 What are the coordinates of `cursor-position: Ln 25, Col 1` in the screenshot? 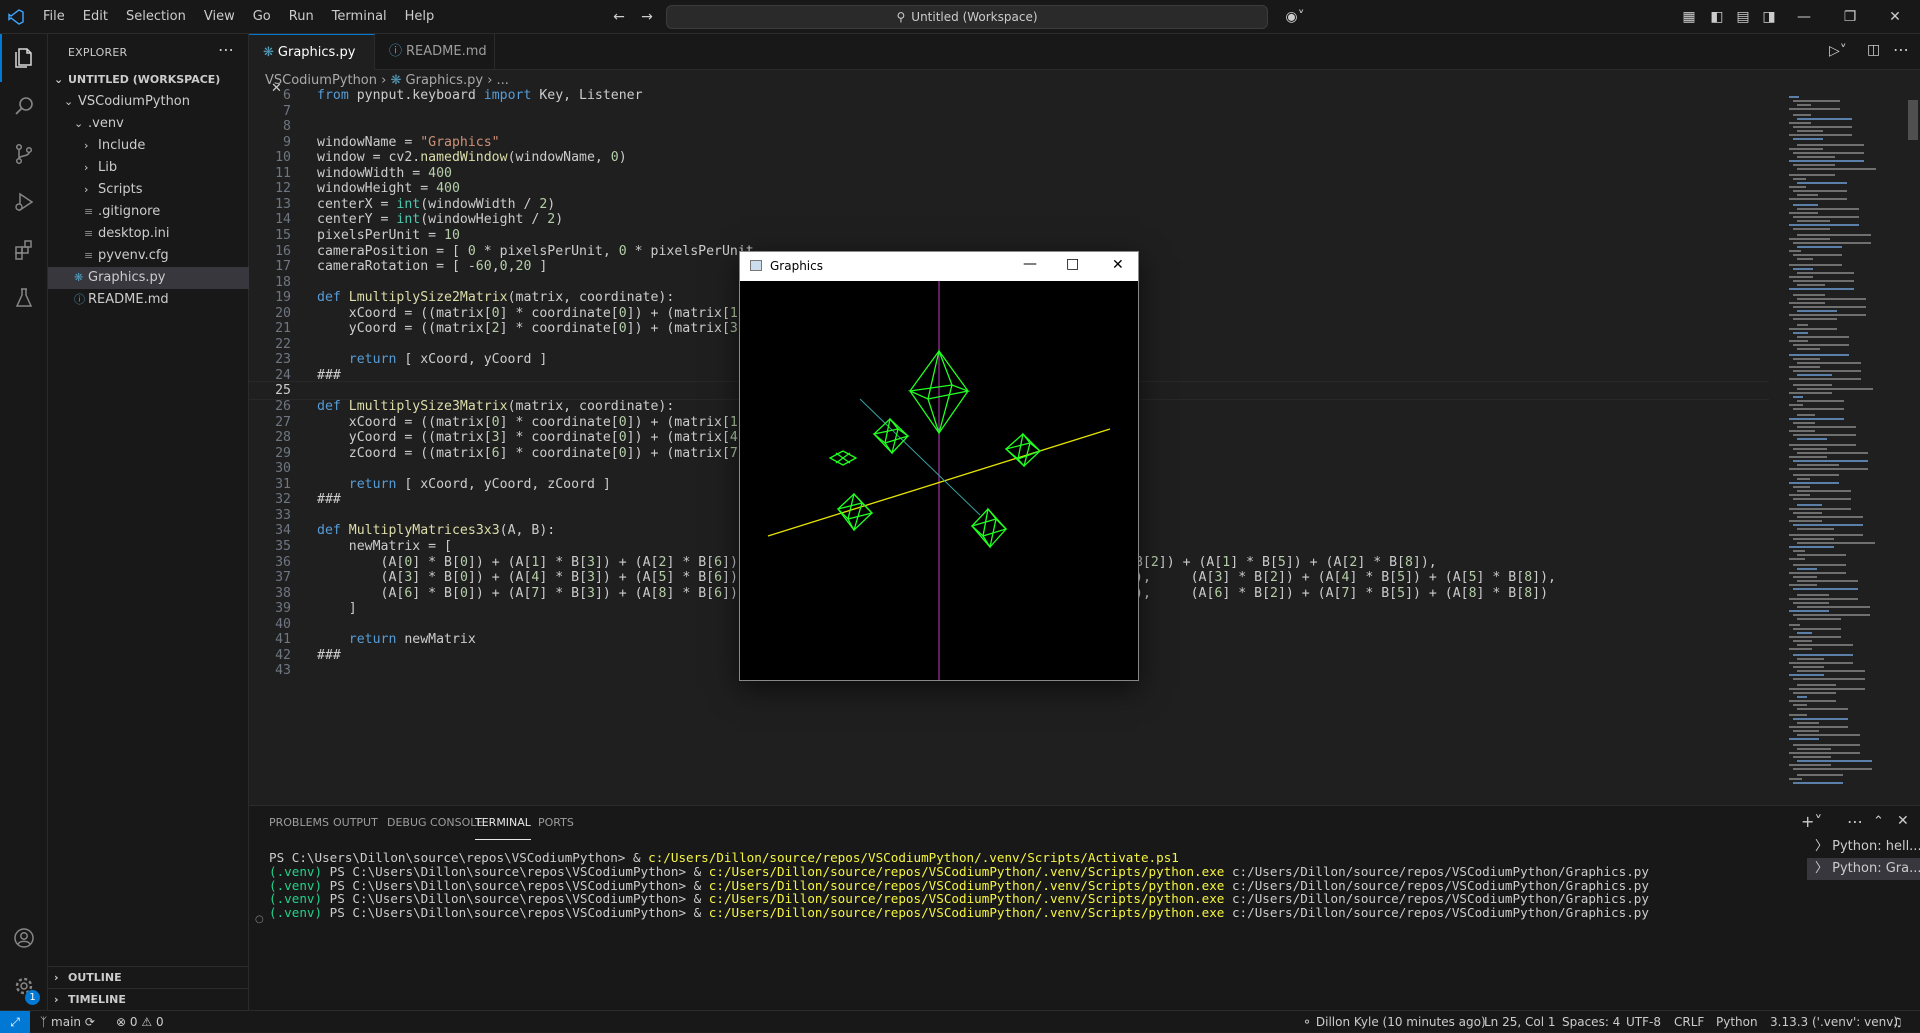 It's located at (1520, 1022).